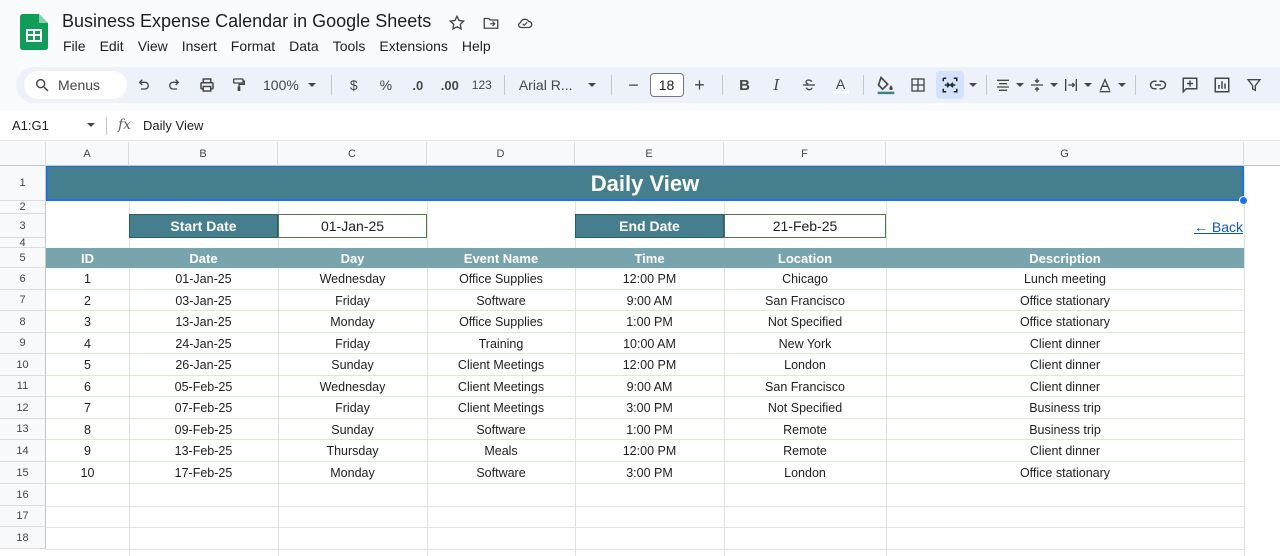 Image resolution: width=1280 pixels, height=556 pixels. Describe the element at coordinates (886, 85) in the screenshot. I see `fill-color-button` at that location.